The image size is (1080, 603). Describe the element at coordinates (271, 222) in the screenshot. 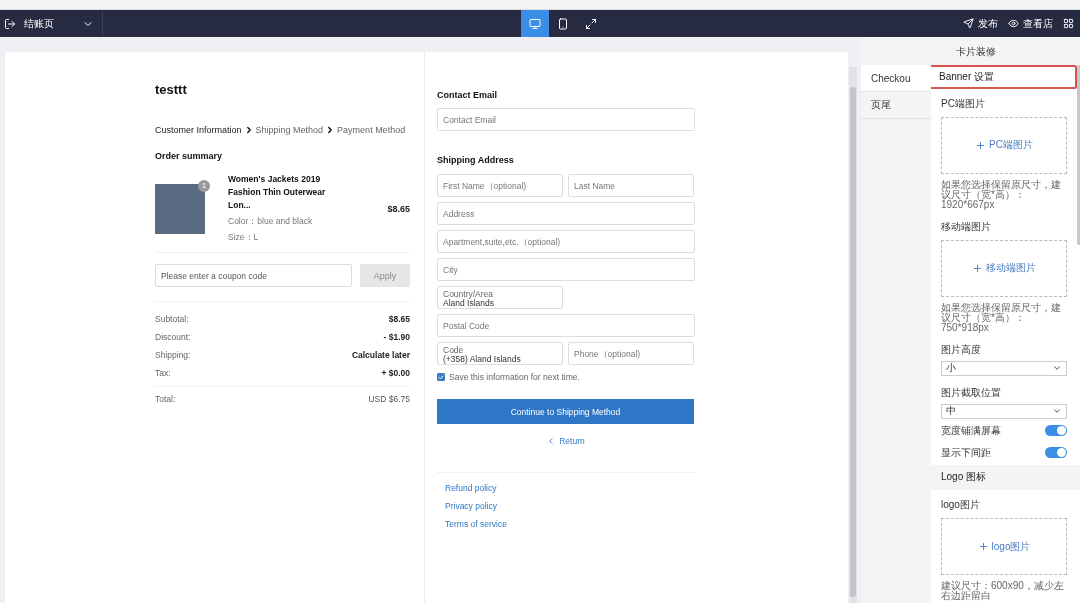

I see `product-color: Color：blue and black` at that location.